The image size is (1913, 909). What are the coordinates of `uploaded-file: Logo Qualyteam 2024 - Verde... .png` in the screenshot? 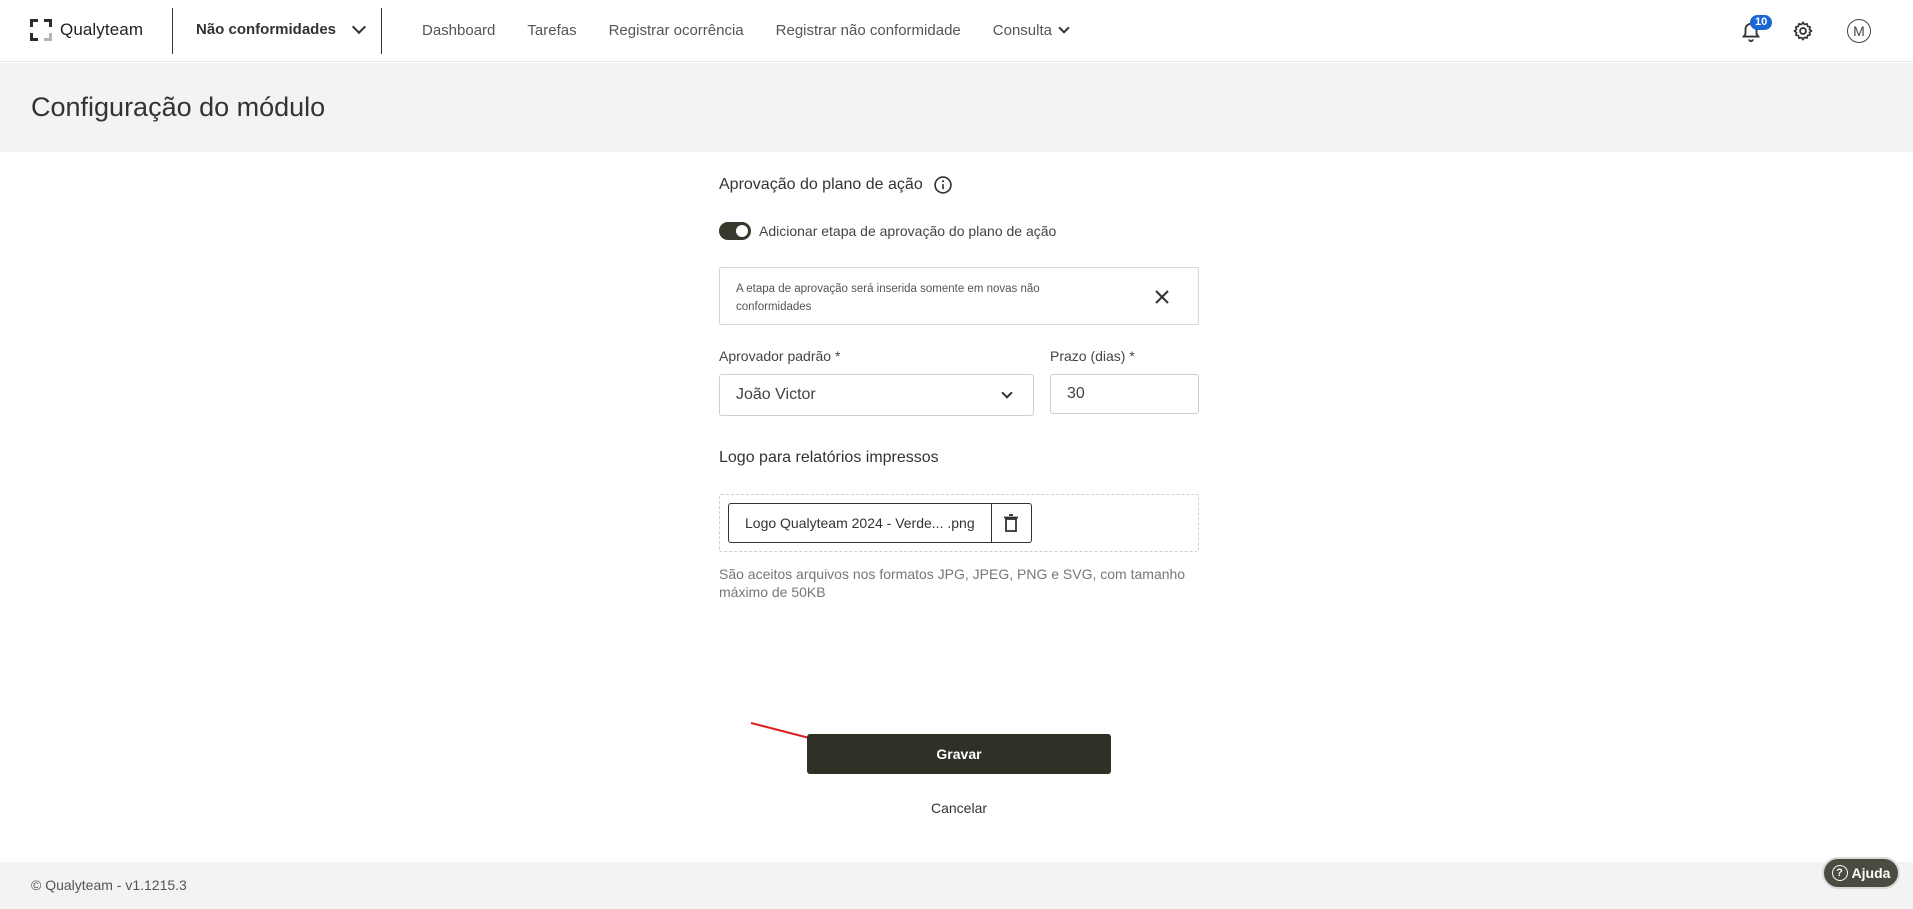 It's located at (880, 523).